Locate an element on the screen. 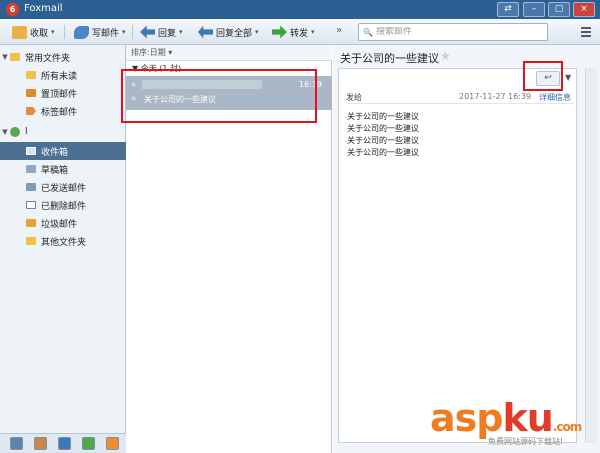 This screenshot has width=600, height=453. pen-icon is located at coordinates (81, 32).